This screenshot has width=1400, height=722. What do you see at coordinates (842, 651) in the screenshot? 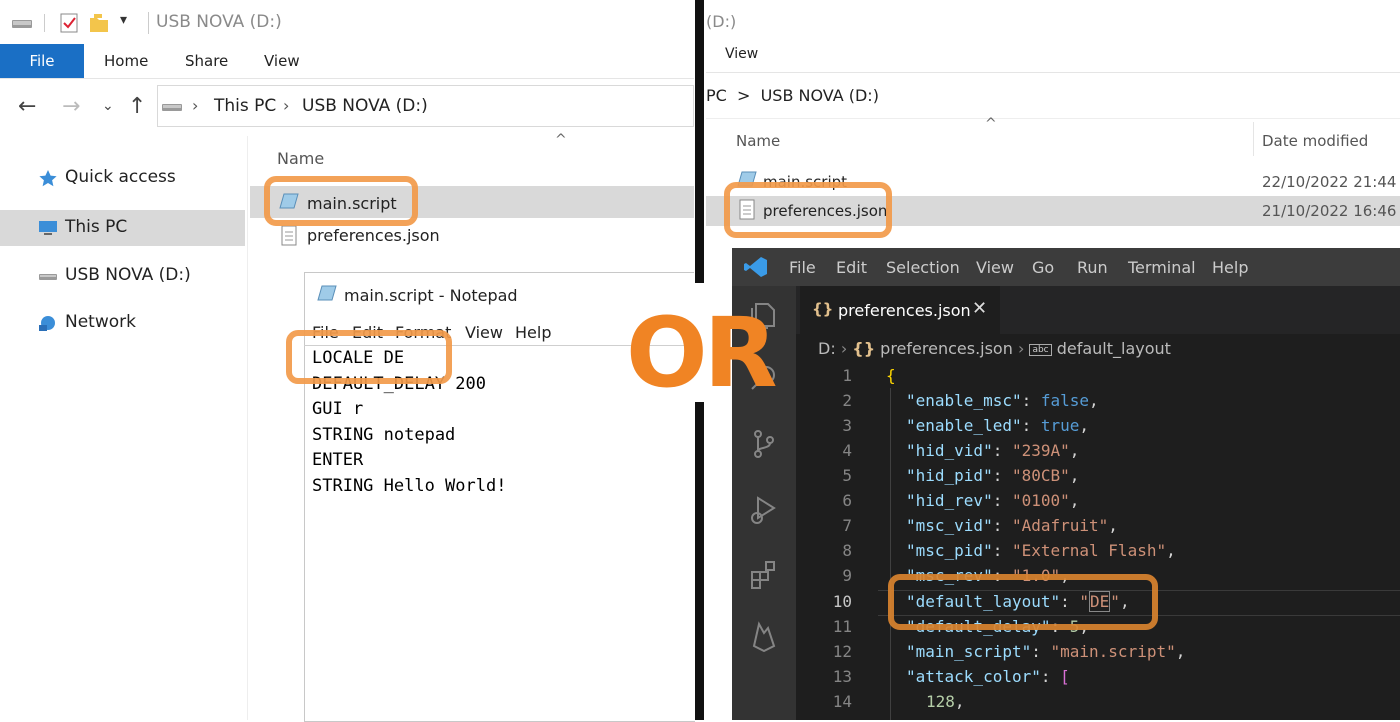
I see `line-number: 12` at bounding box center [842, 651].